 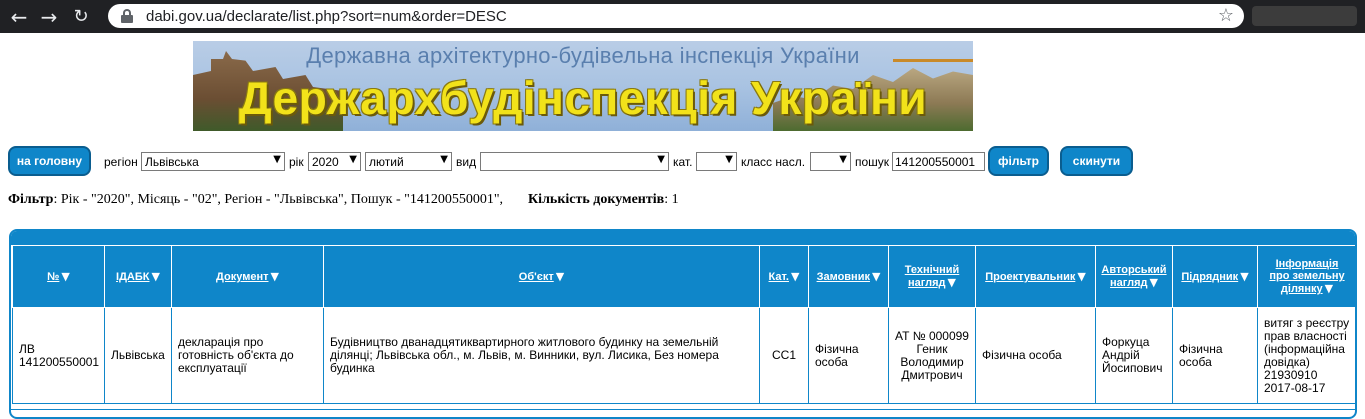 I want to click on reset-button: скинути, so click(x=1096, y=161).